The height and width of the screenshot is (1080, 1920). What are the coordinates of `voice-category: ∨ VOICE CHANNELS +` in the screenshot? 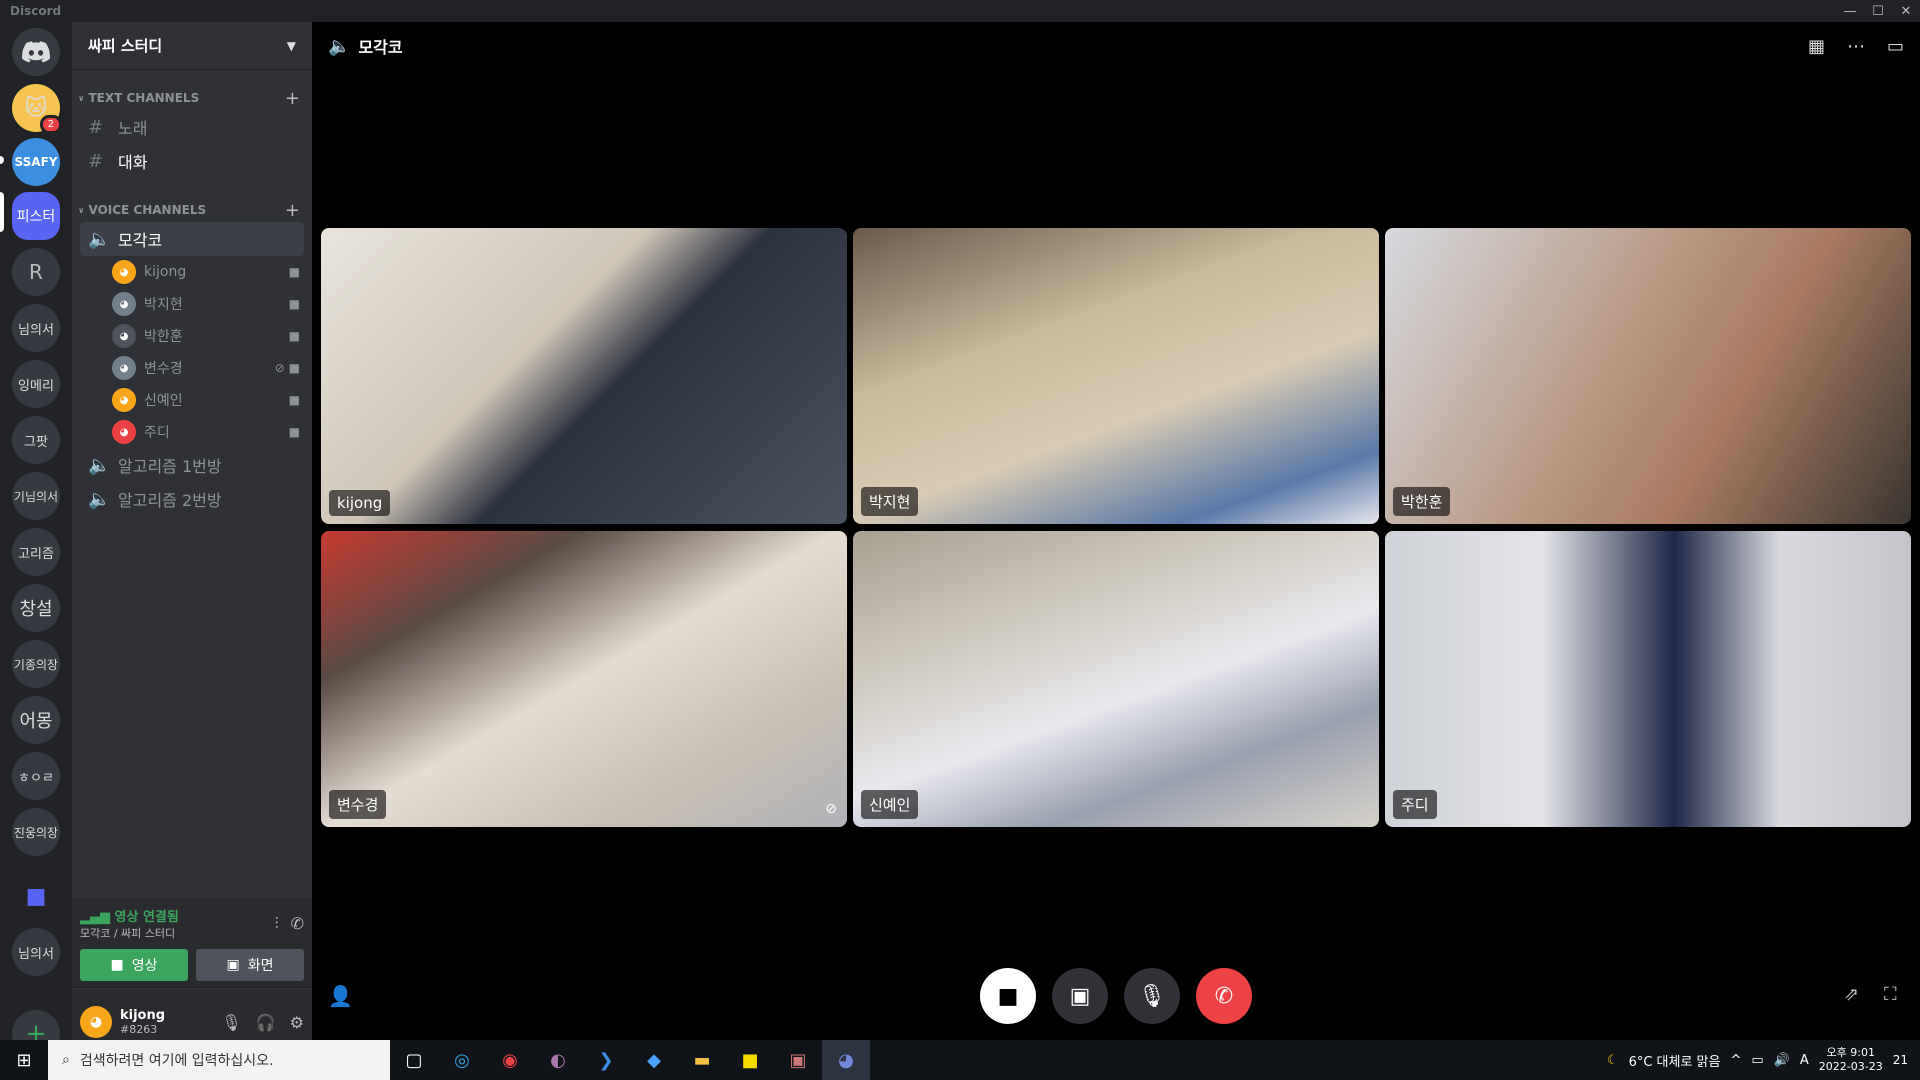 It's located at (192, 210).